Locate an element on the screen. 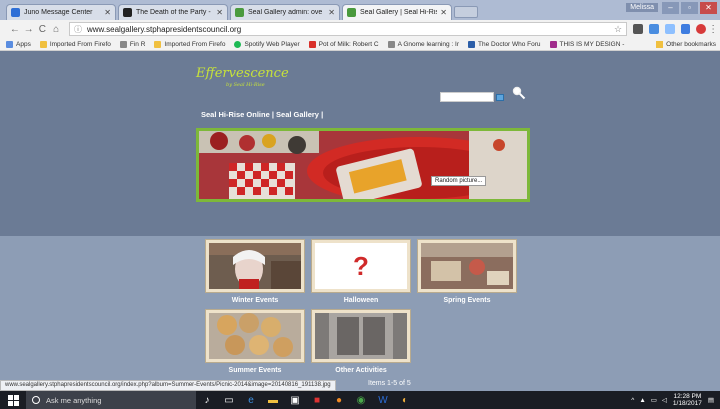 The image size is (720, 409). other-activities-thumbnail-image is located at coordinates (361, 336).